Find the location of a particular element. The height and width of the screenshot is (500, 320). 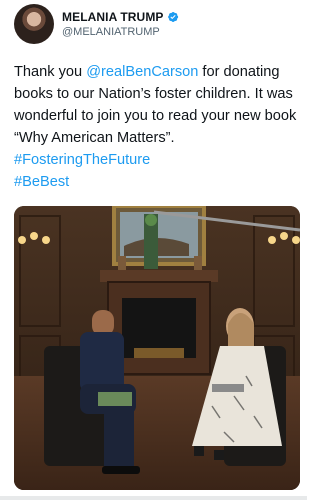

tweet-divider is located at coordinates (153, 498).